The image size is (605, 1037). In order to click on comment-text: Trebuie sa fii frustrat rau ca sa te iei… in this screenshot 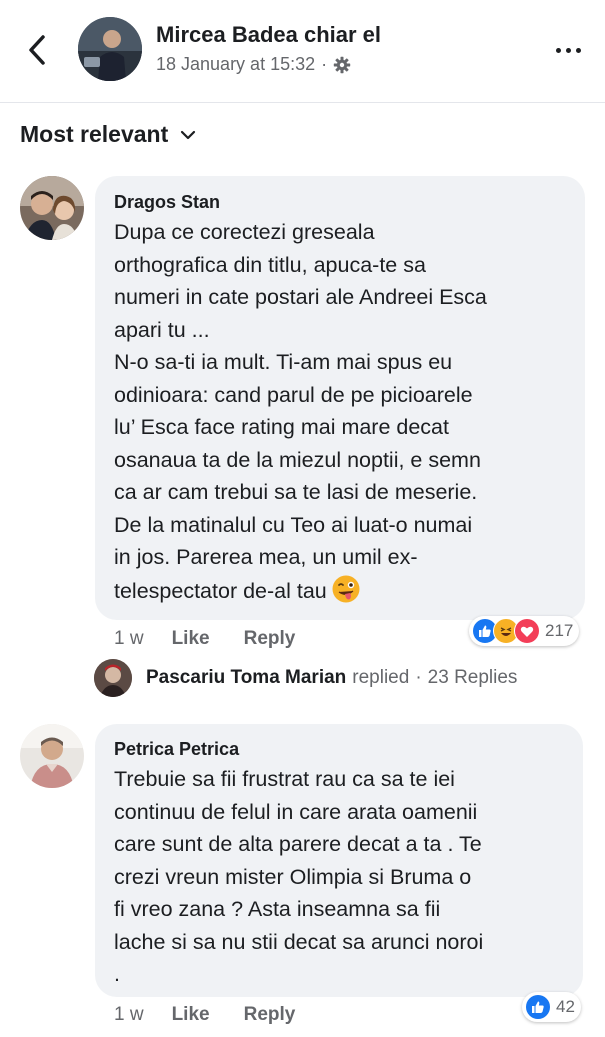, I will do `click(299, 876)`.